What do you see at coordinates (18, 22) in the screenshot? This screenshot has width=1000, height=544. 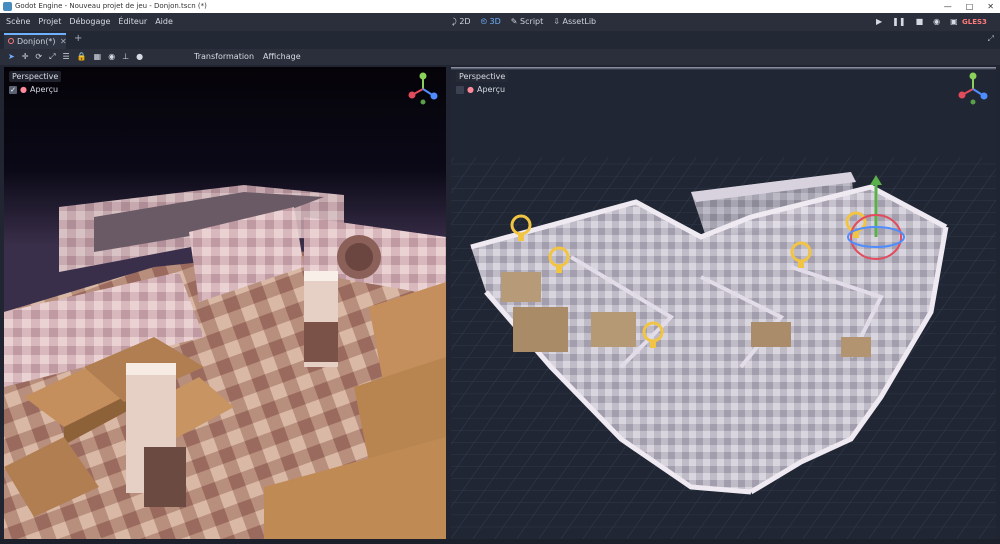 I see `menu-scene: Scène` at bounding box center [18, 22].